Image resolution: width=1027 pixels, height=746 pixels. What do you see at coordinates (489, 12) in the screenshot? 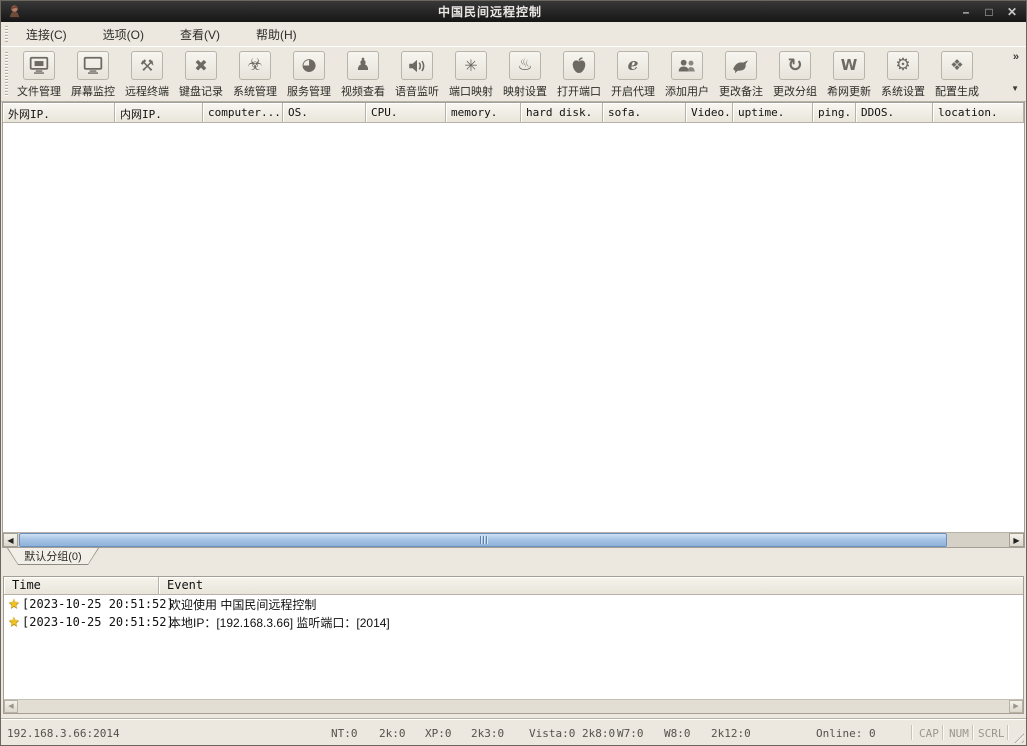
I see `window-title: 中国民间远程控制` at bounding box center [489, 12].